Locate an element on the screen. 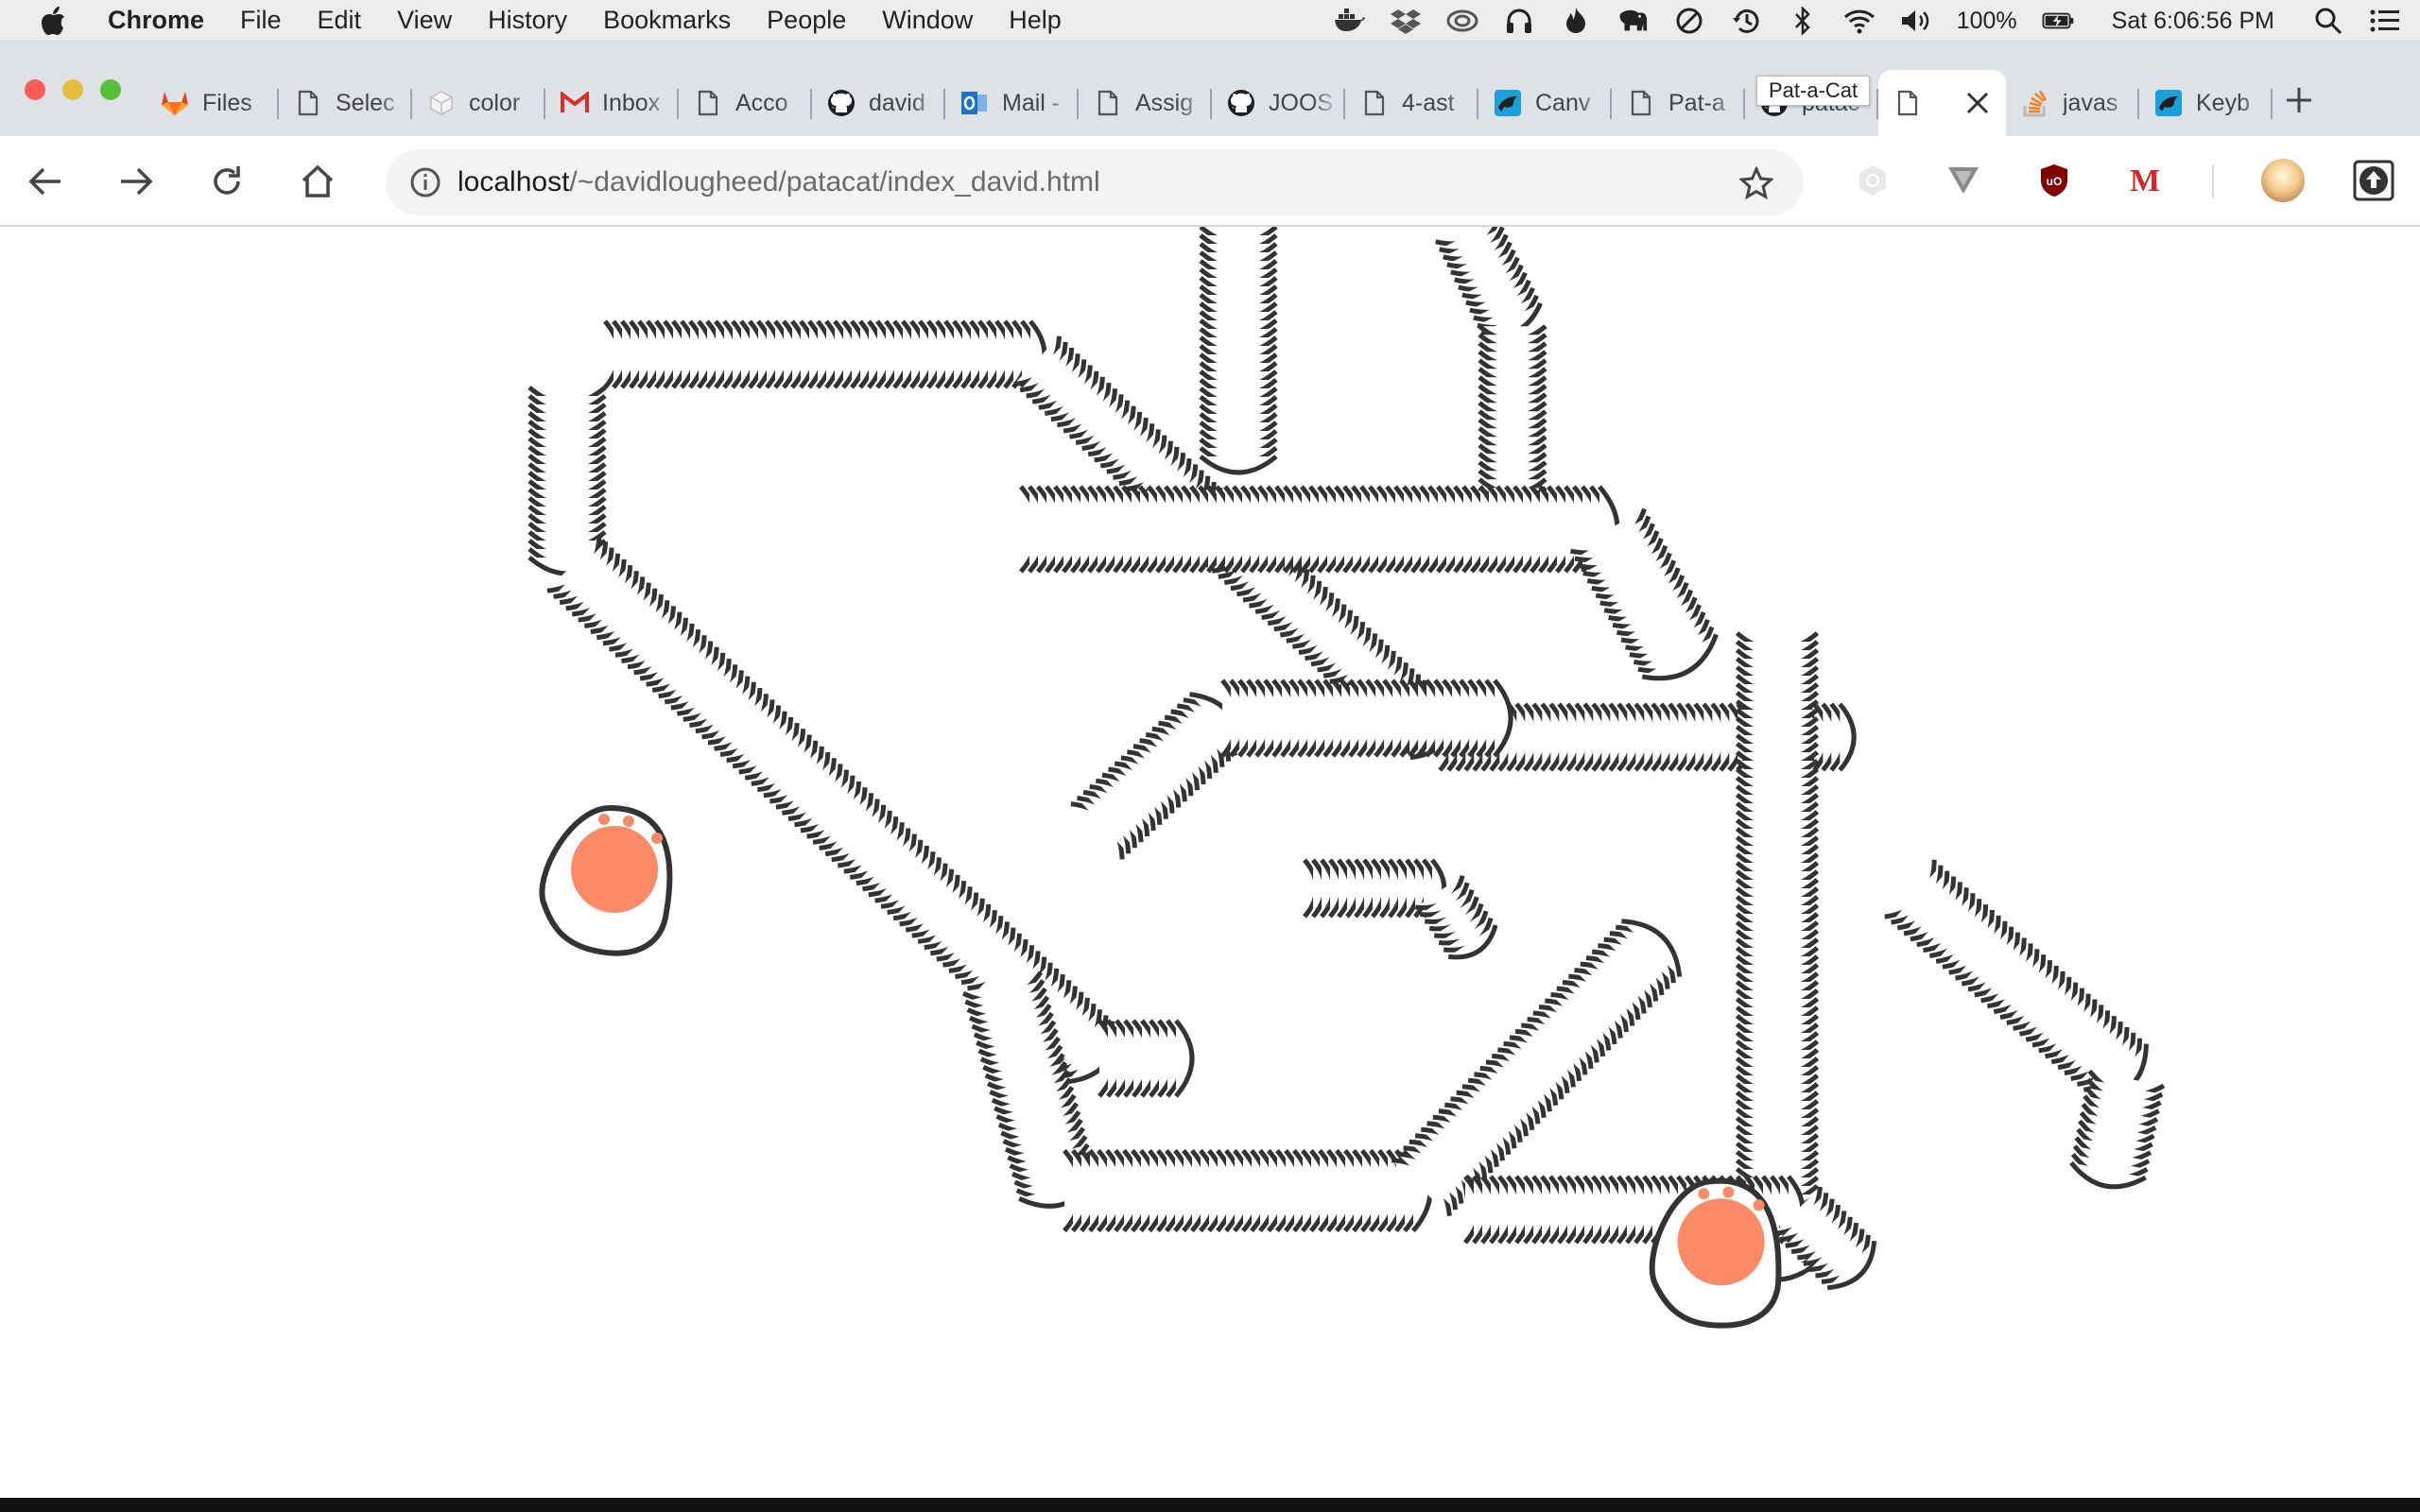 This screenshot has width=2420, height=1512. tab-title: color is located at coordinates (495, 102).